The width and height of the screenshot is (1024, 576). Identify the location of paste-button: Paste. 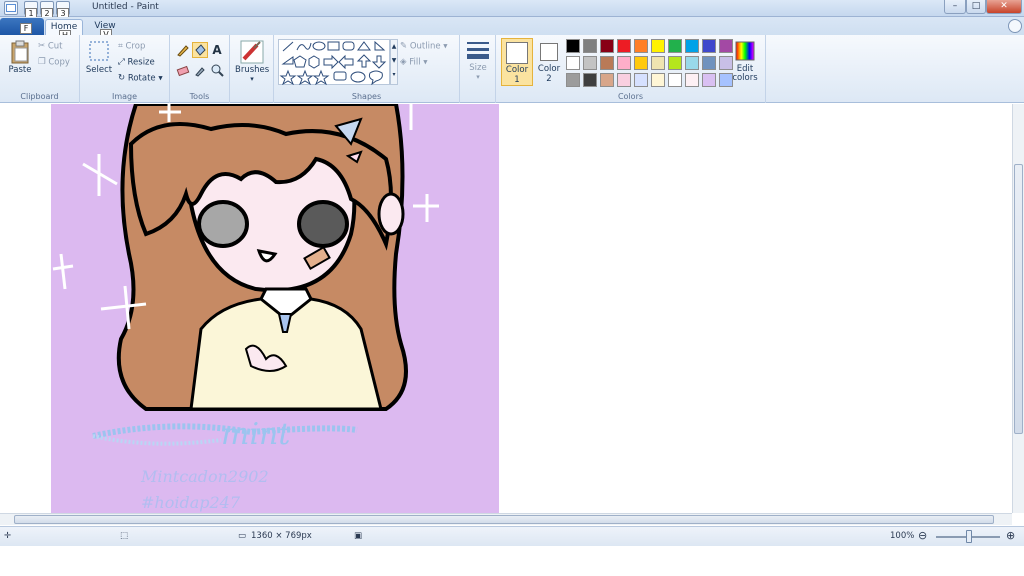
(20, 57).